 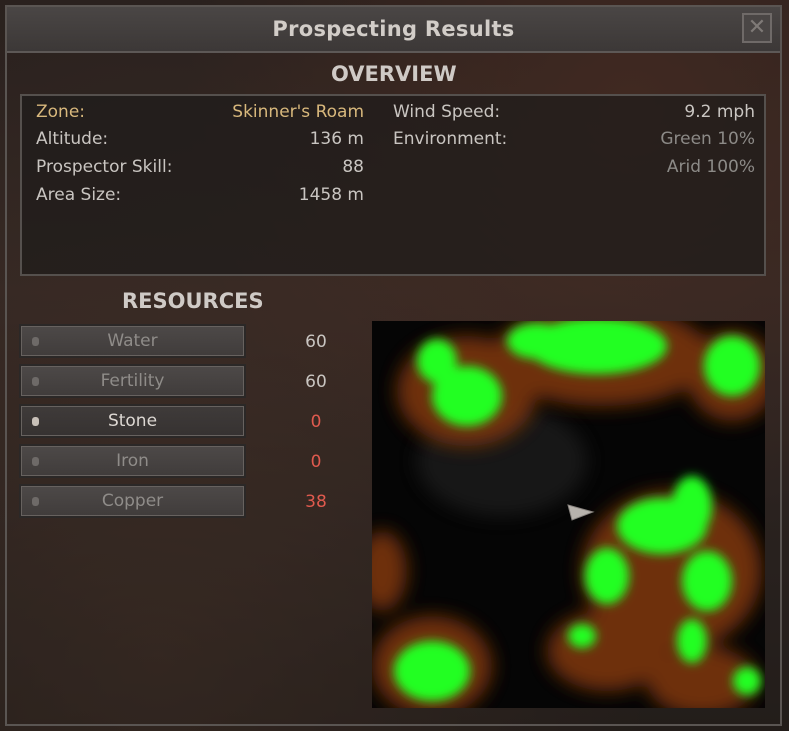 What do you see at coordinates (447, 112) in the screenshot?
I see `wind-label: Wind Speed:` at bounding box center [447, 112].